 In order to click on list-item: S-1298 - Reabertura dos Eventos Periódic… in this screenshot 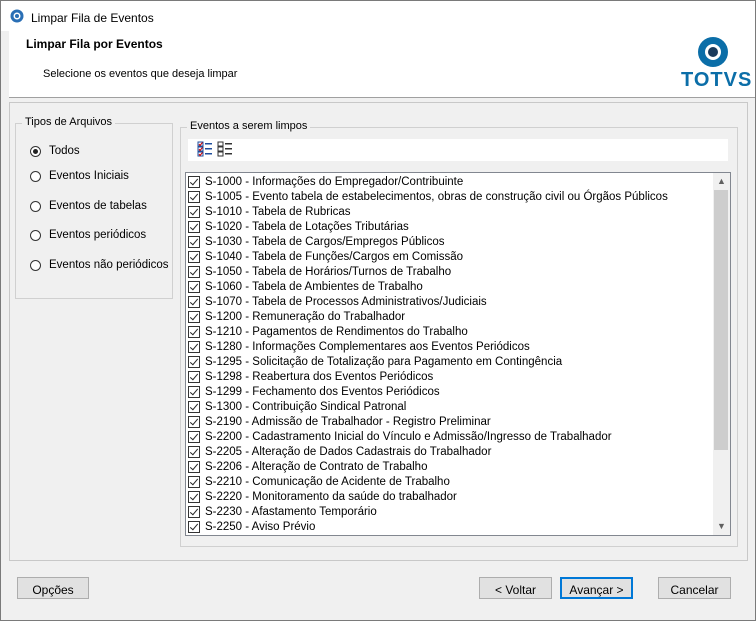, I will do `click(310, 376)`.